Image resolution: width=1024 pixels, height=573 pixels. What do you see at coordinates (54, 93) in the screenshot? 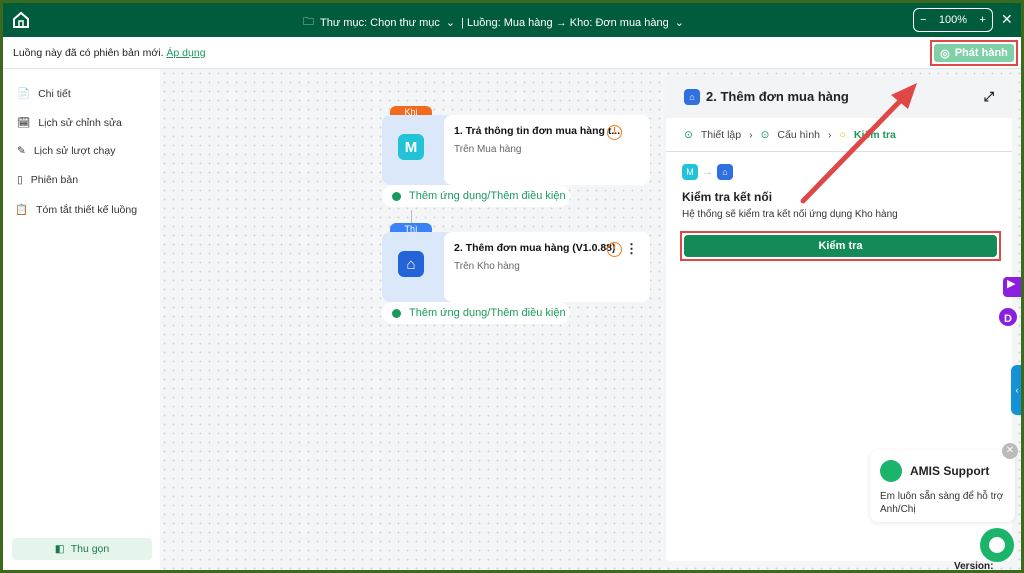
I see `sidebar-item-label: Chi tiết` at bounding box center [54, 93].